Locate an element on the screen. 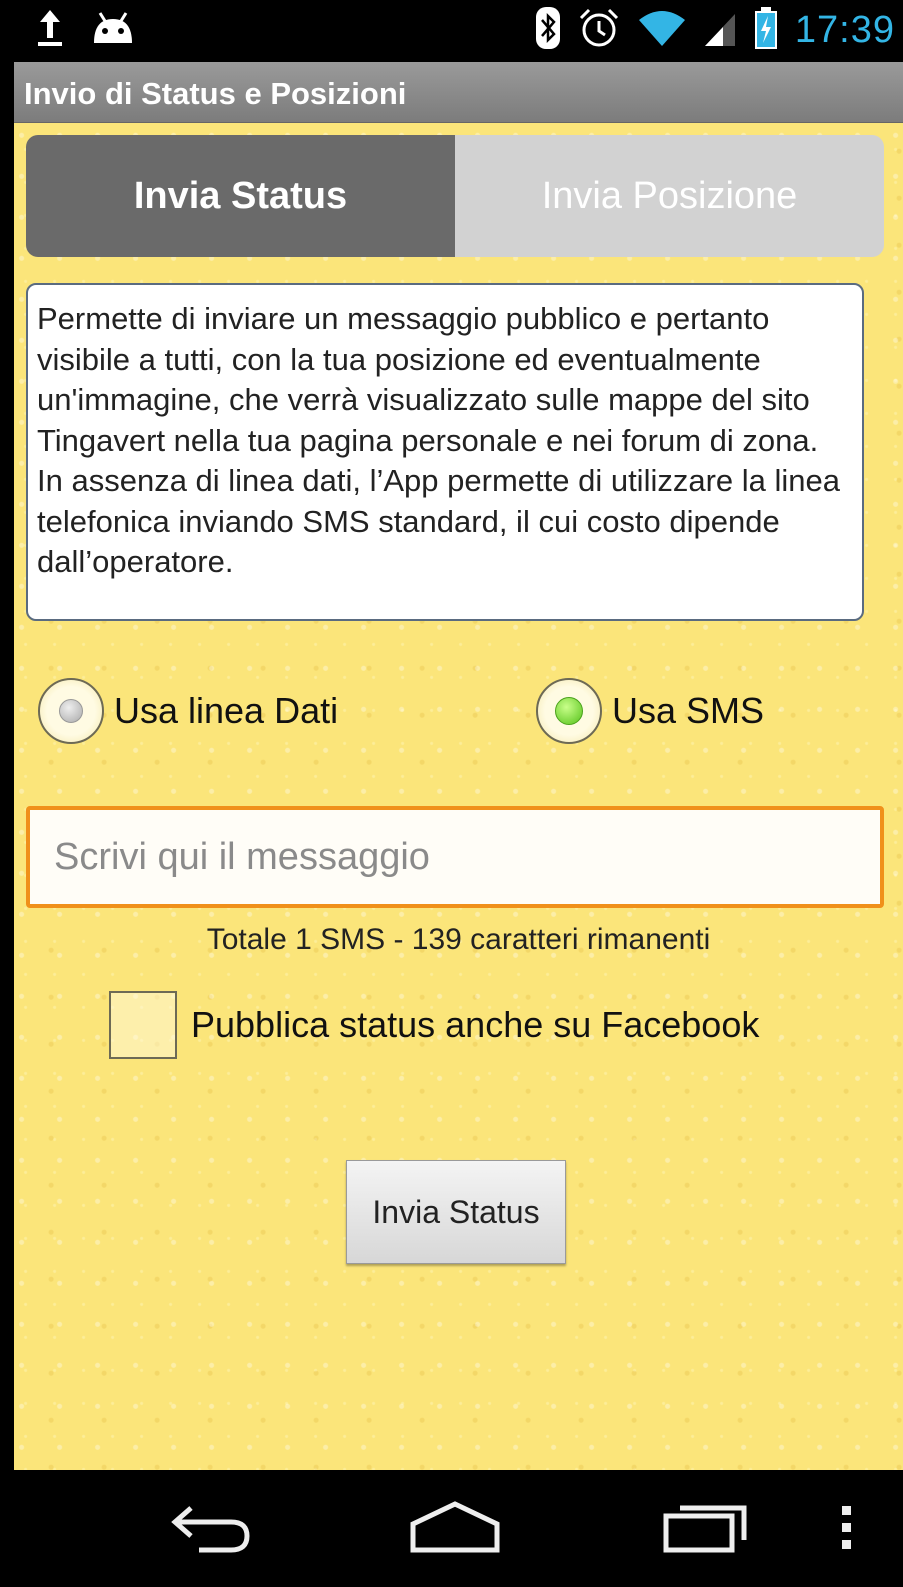 The height and width of the screenshot is (1587, 903). upload-icon is located at coordinates (50, 30).